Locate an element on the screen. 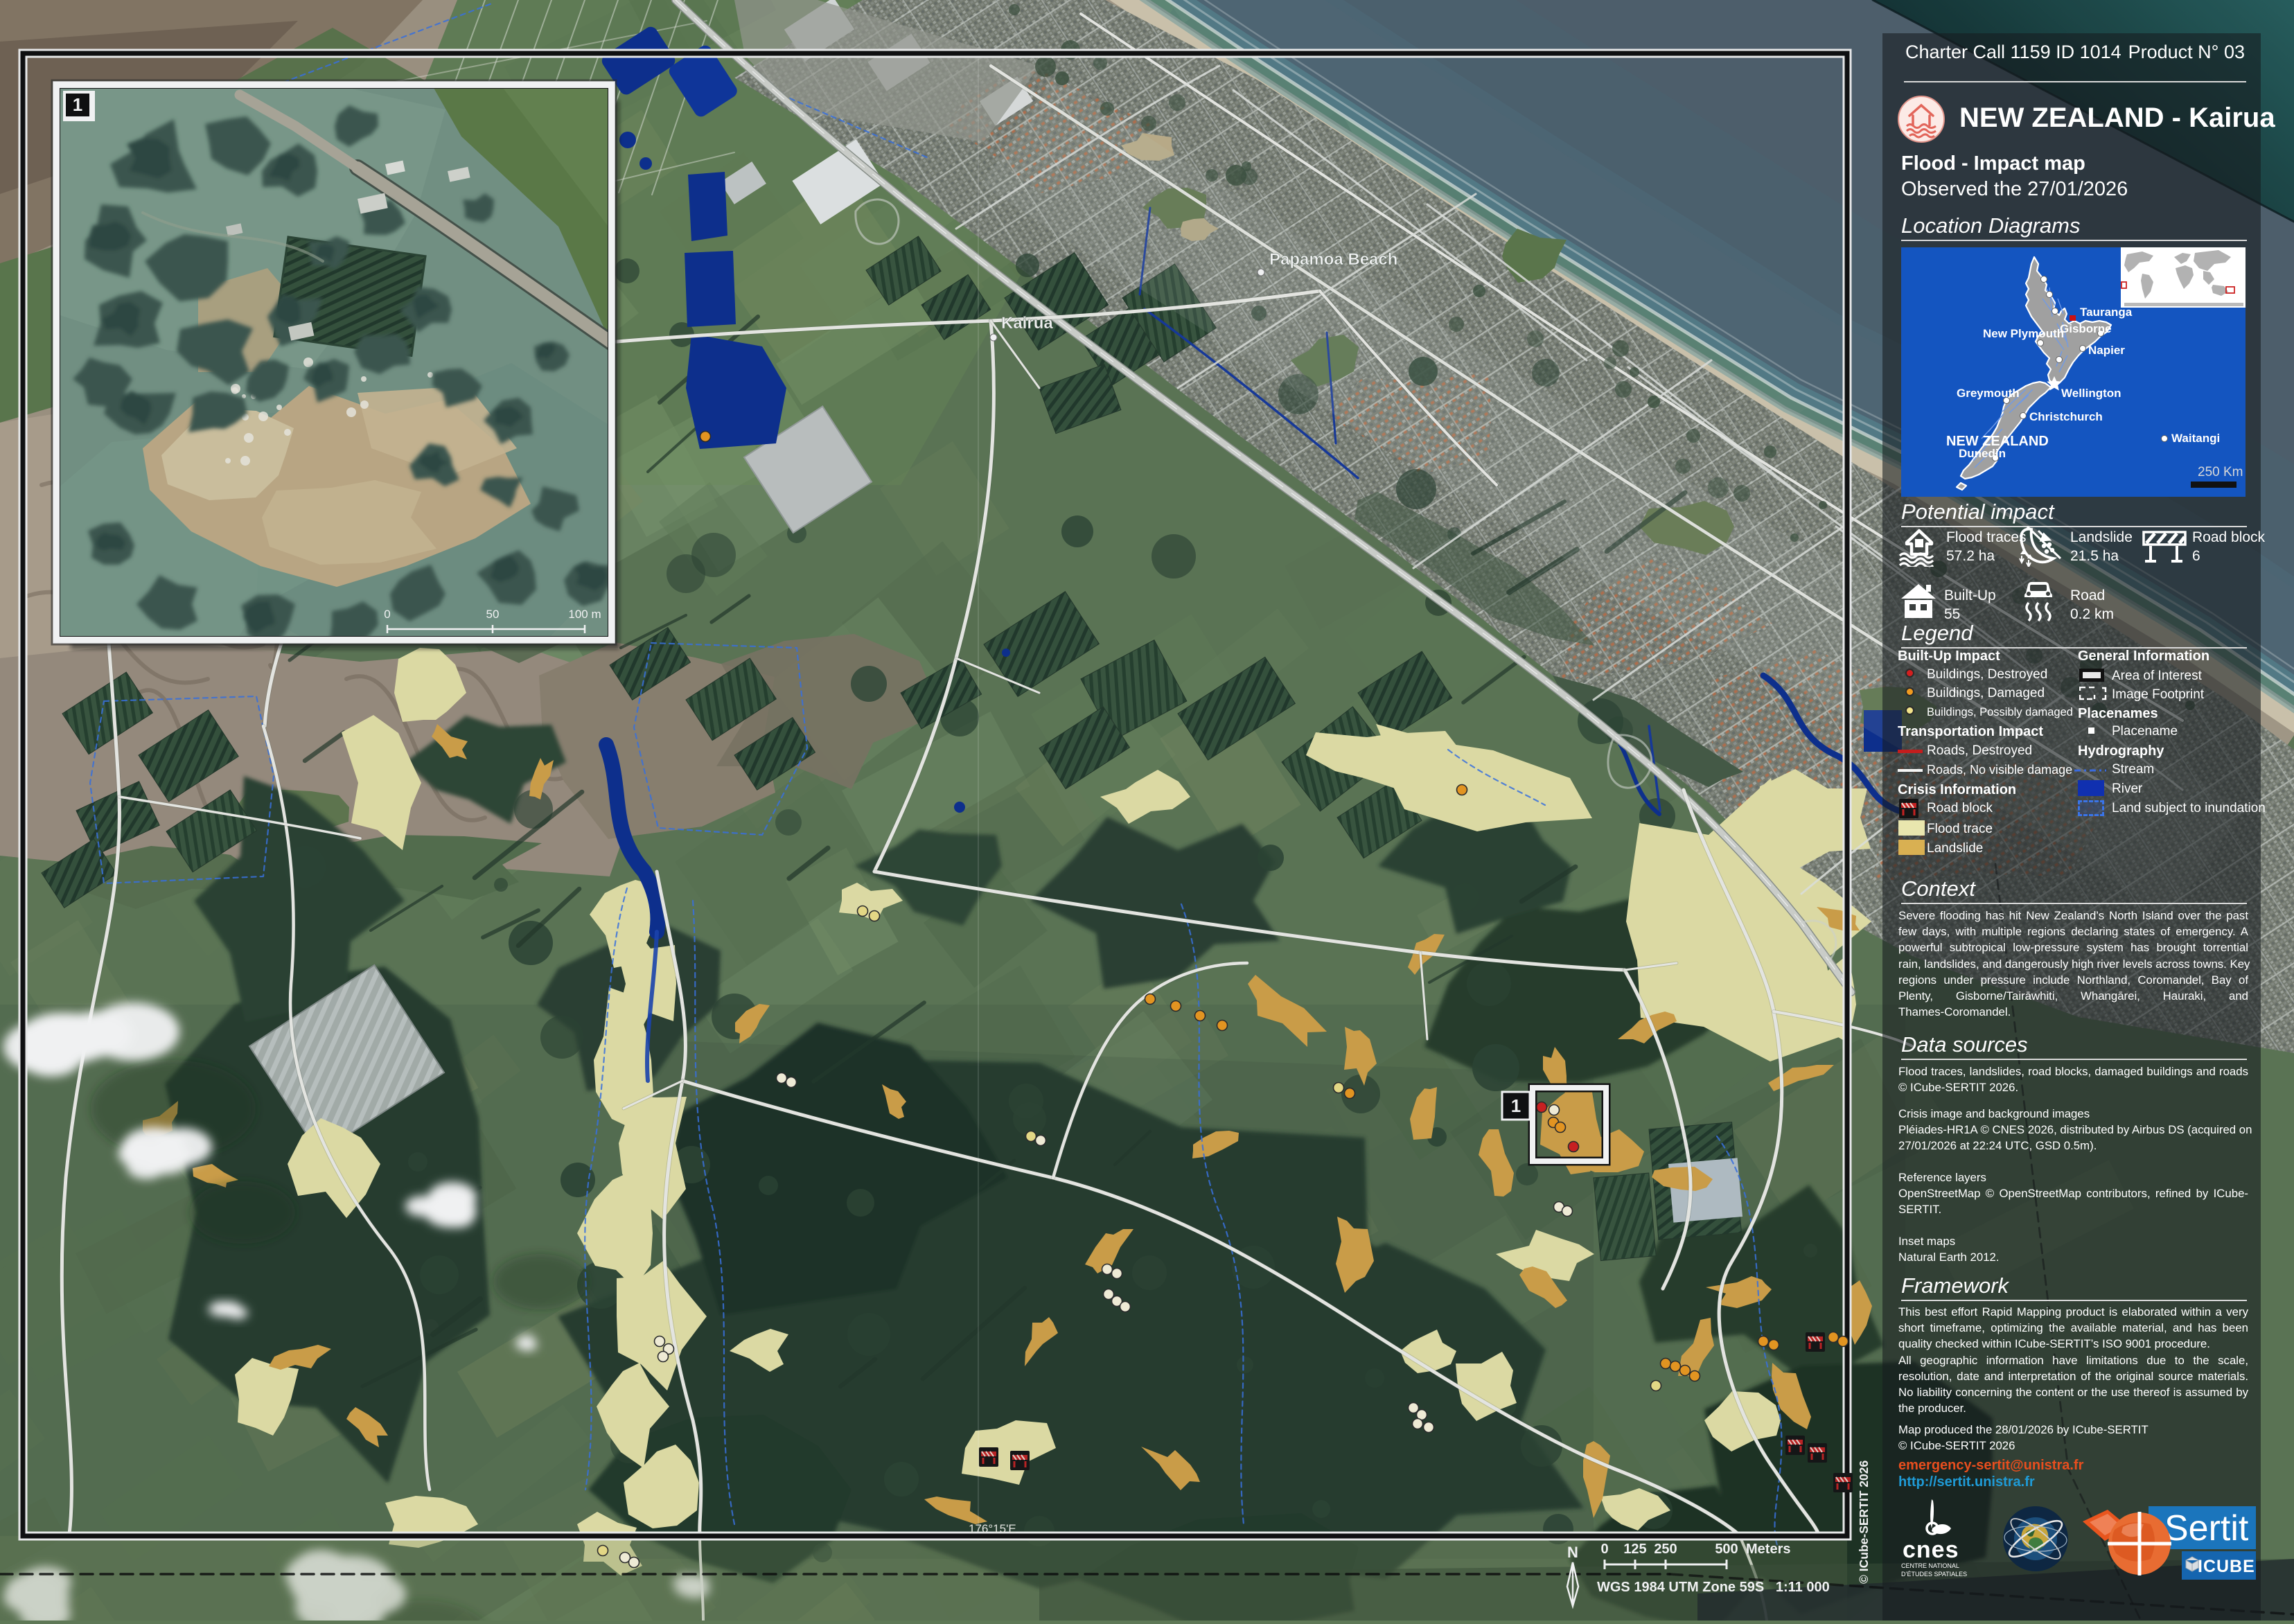 The width and height of the screenshot is (2294, 1624). svg-text: Dunedin is located at coordinates (1983, 453).